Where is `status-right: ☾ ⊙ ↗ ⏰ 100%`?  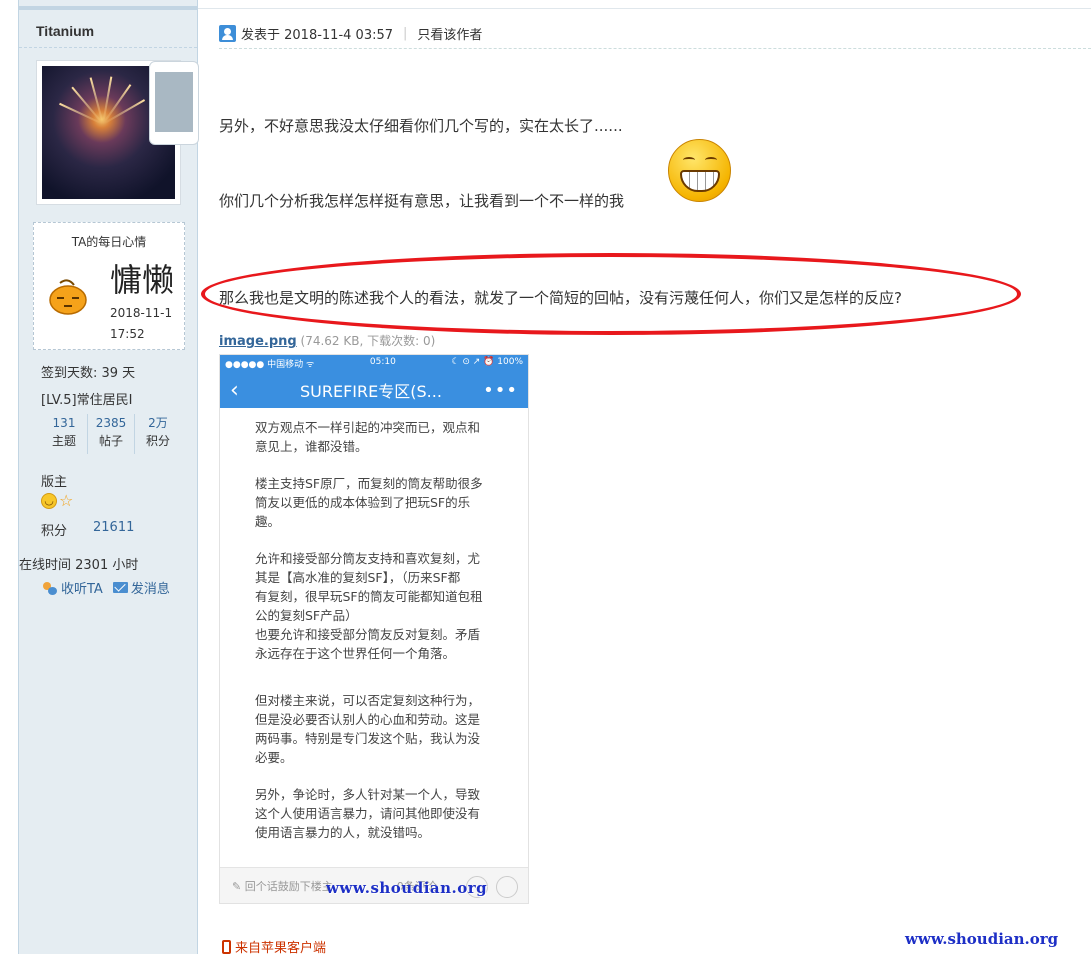
status-right: ☾ ⊙ ↗ ⏰ 100% is located at coordinates (487, 362).